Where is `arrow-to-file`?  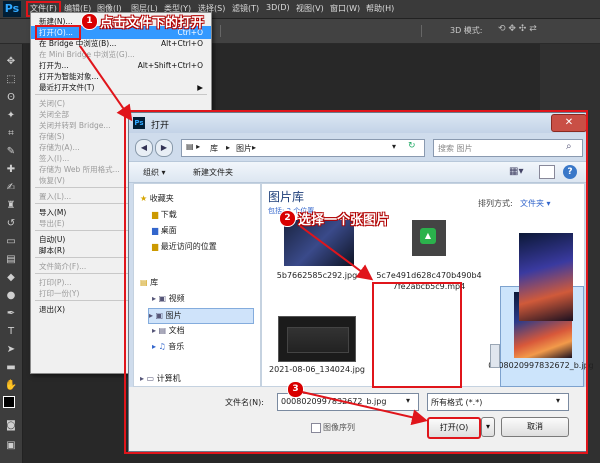
arrow-to-file is located at coordinates (336, 253).